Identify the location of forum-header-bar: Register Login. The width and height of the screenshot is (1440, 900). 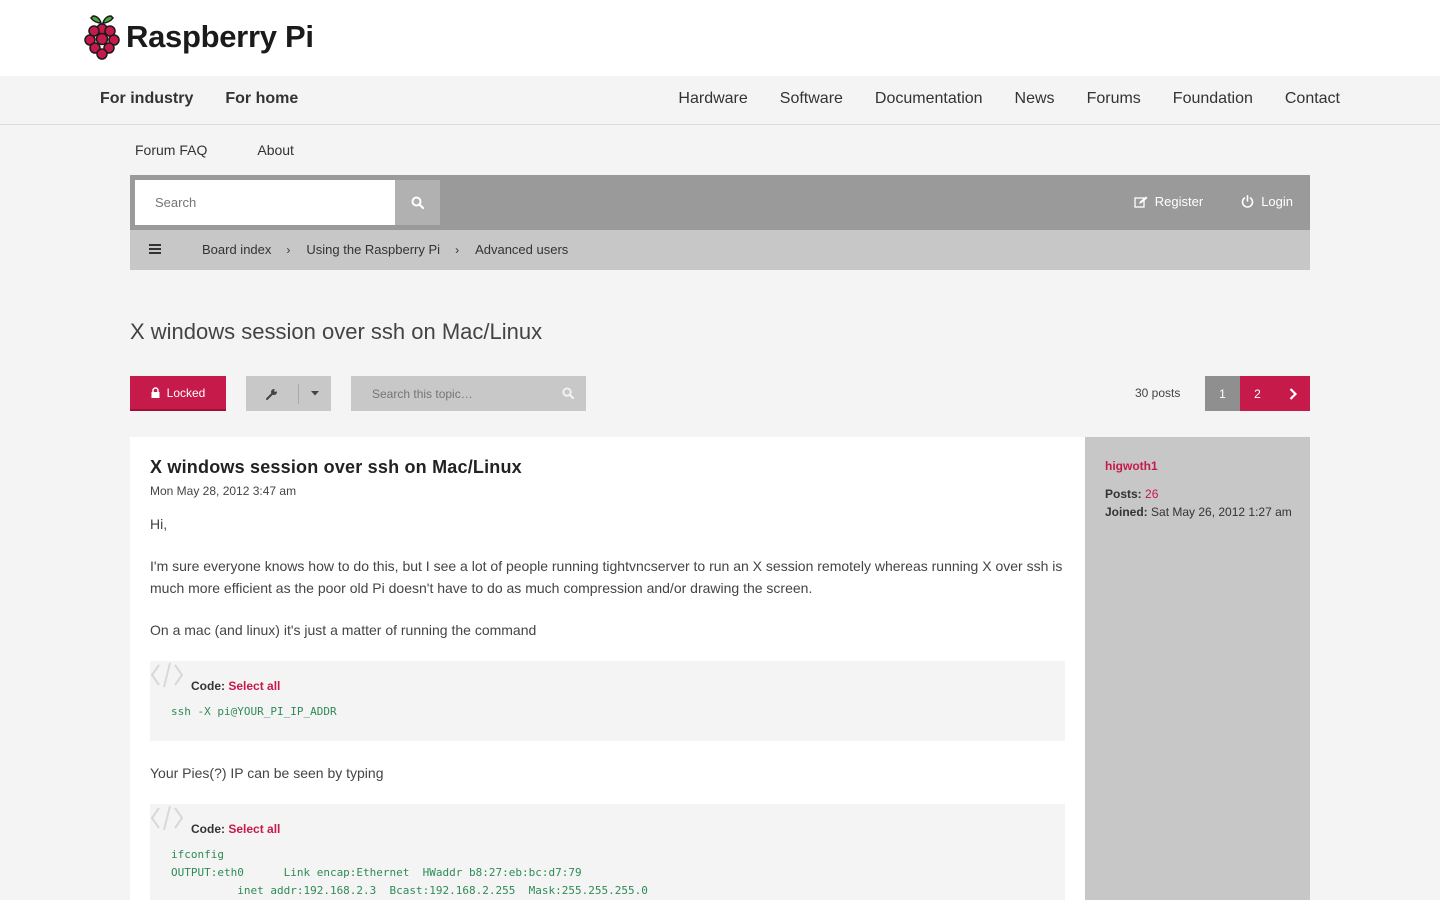
(720, 202).